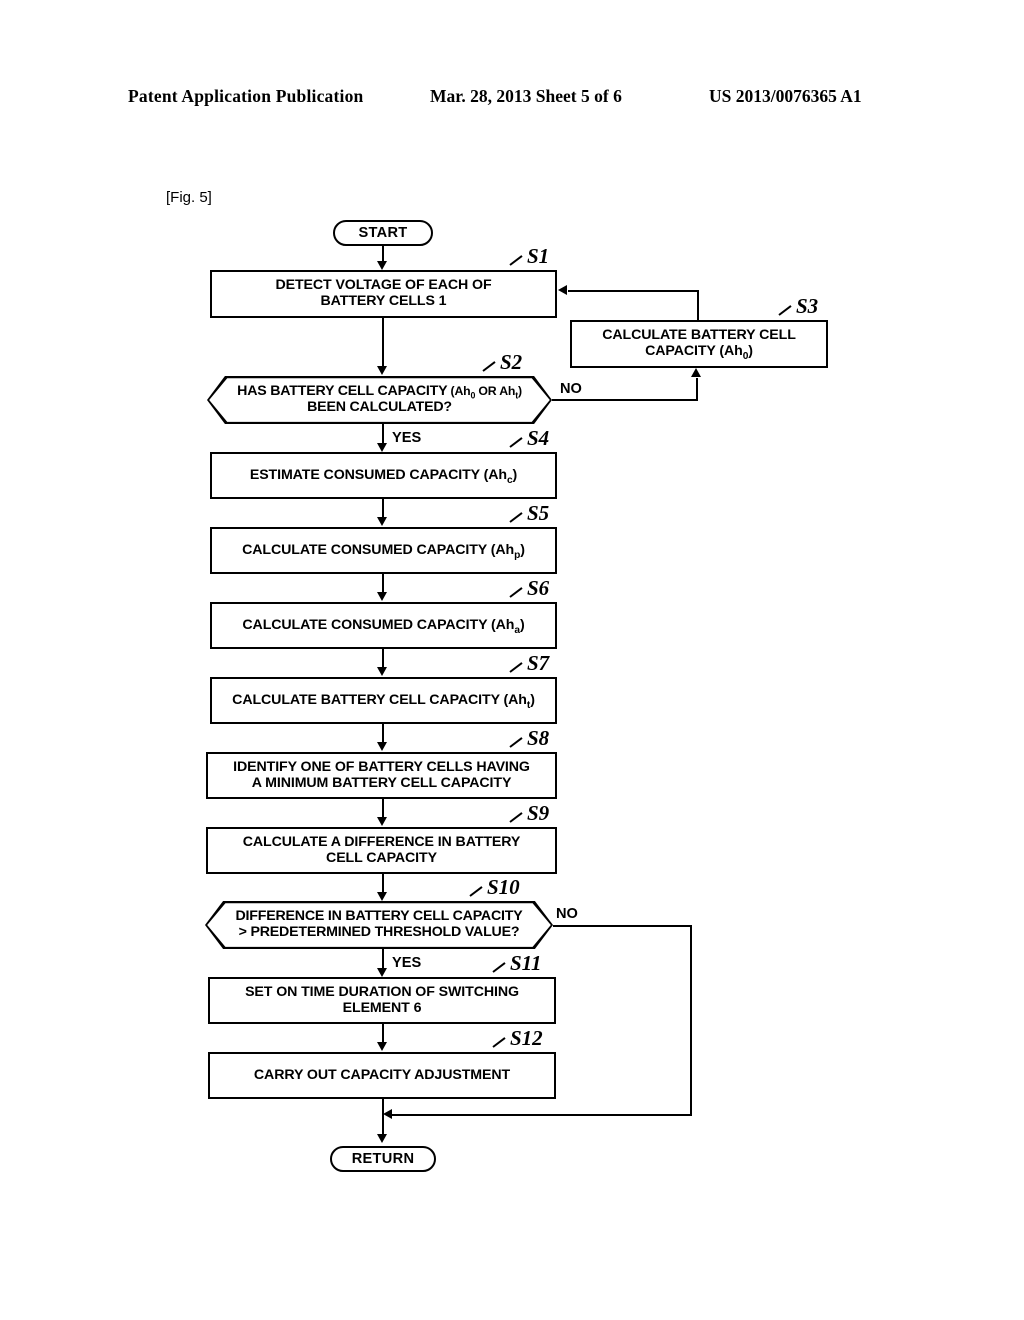 The image size is (1024, 1320). What do you see at coordinates (625, 400) in the screenshot?
I see `edge-s2-no-horizontal` at bounding box center [625, 400].